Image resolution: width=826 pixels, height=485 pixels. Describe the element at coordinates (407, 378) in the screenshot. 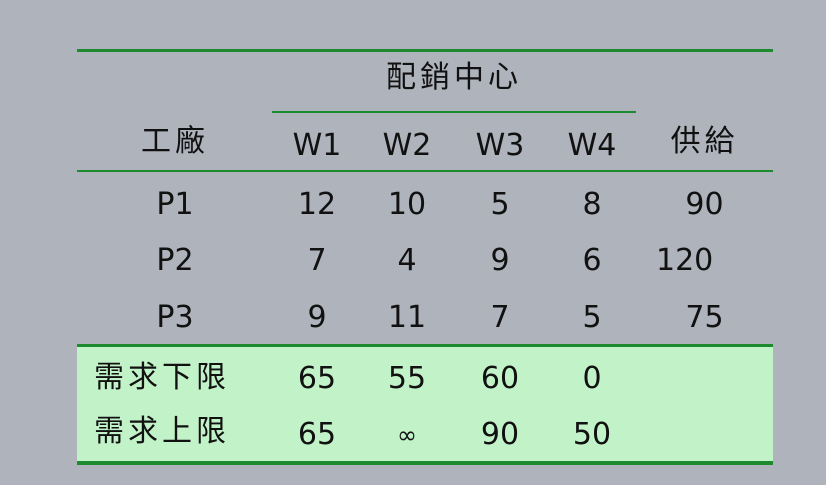

I see `demand-lower-w2: 55` at that location.